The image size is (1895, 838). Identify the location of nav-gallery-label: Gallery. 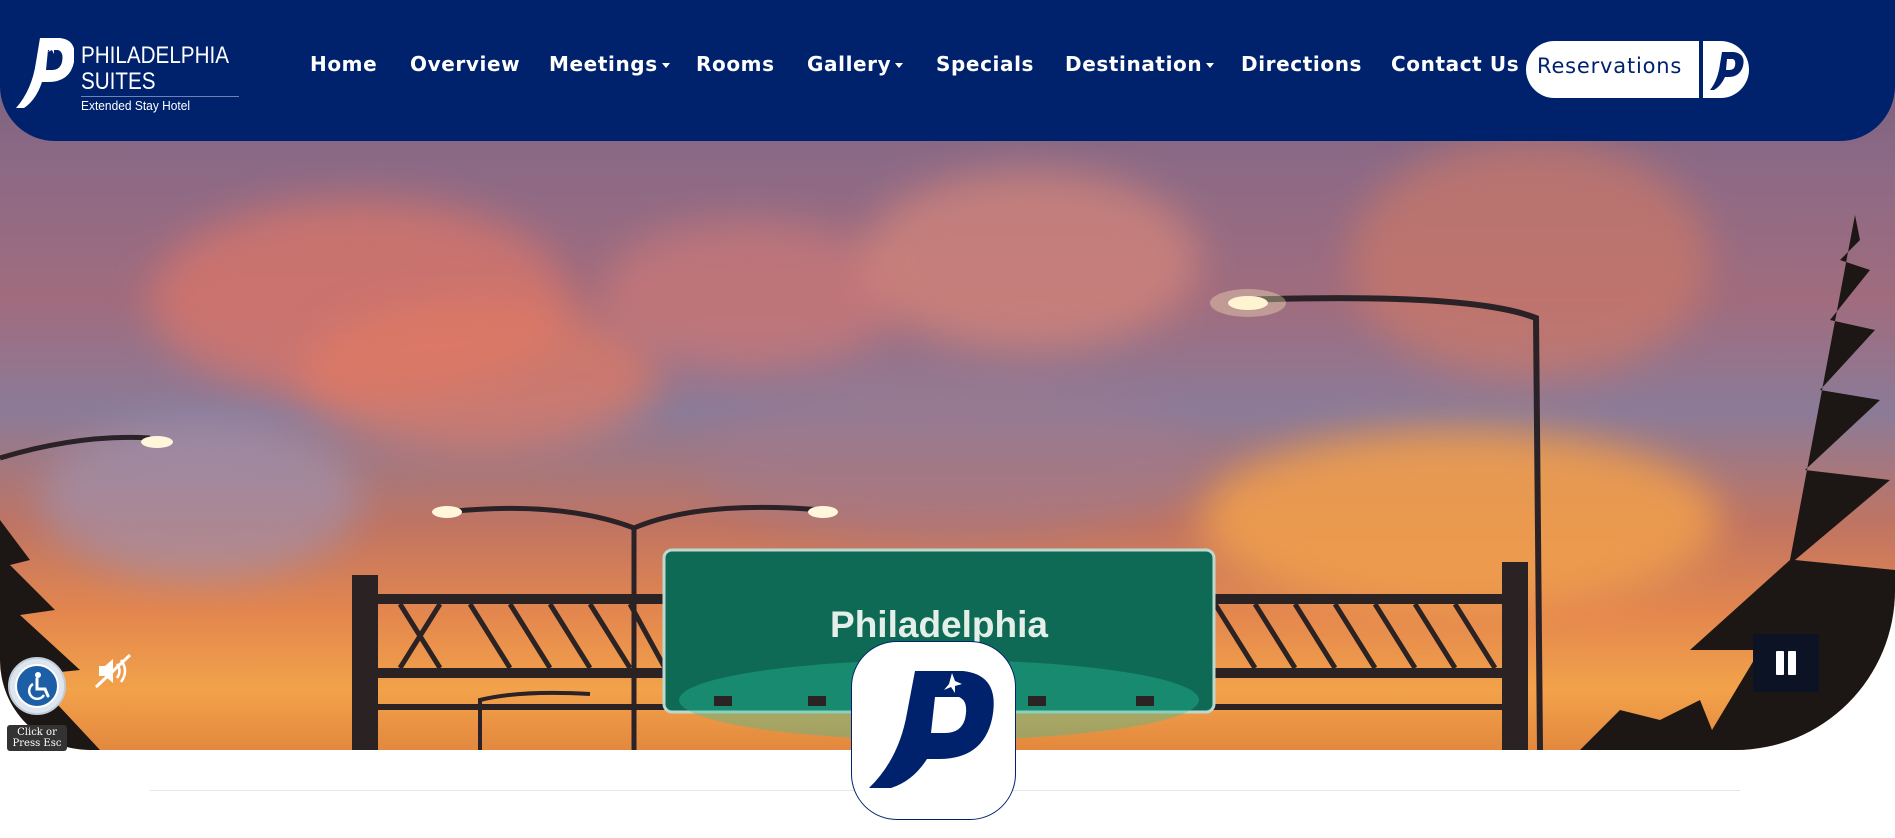
(849, 64).